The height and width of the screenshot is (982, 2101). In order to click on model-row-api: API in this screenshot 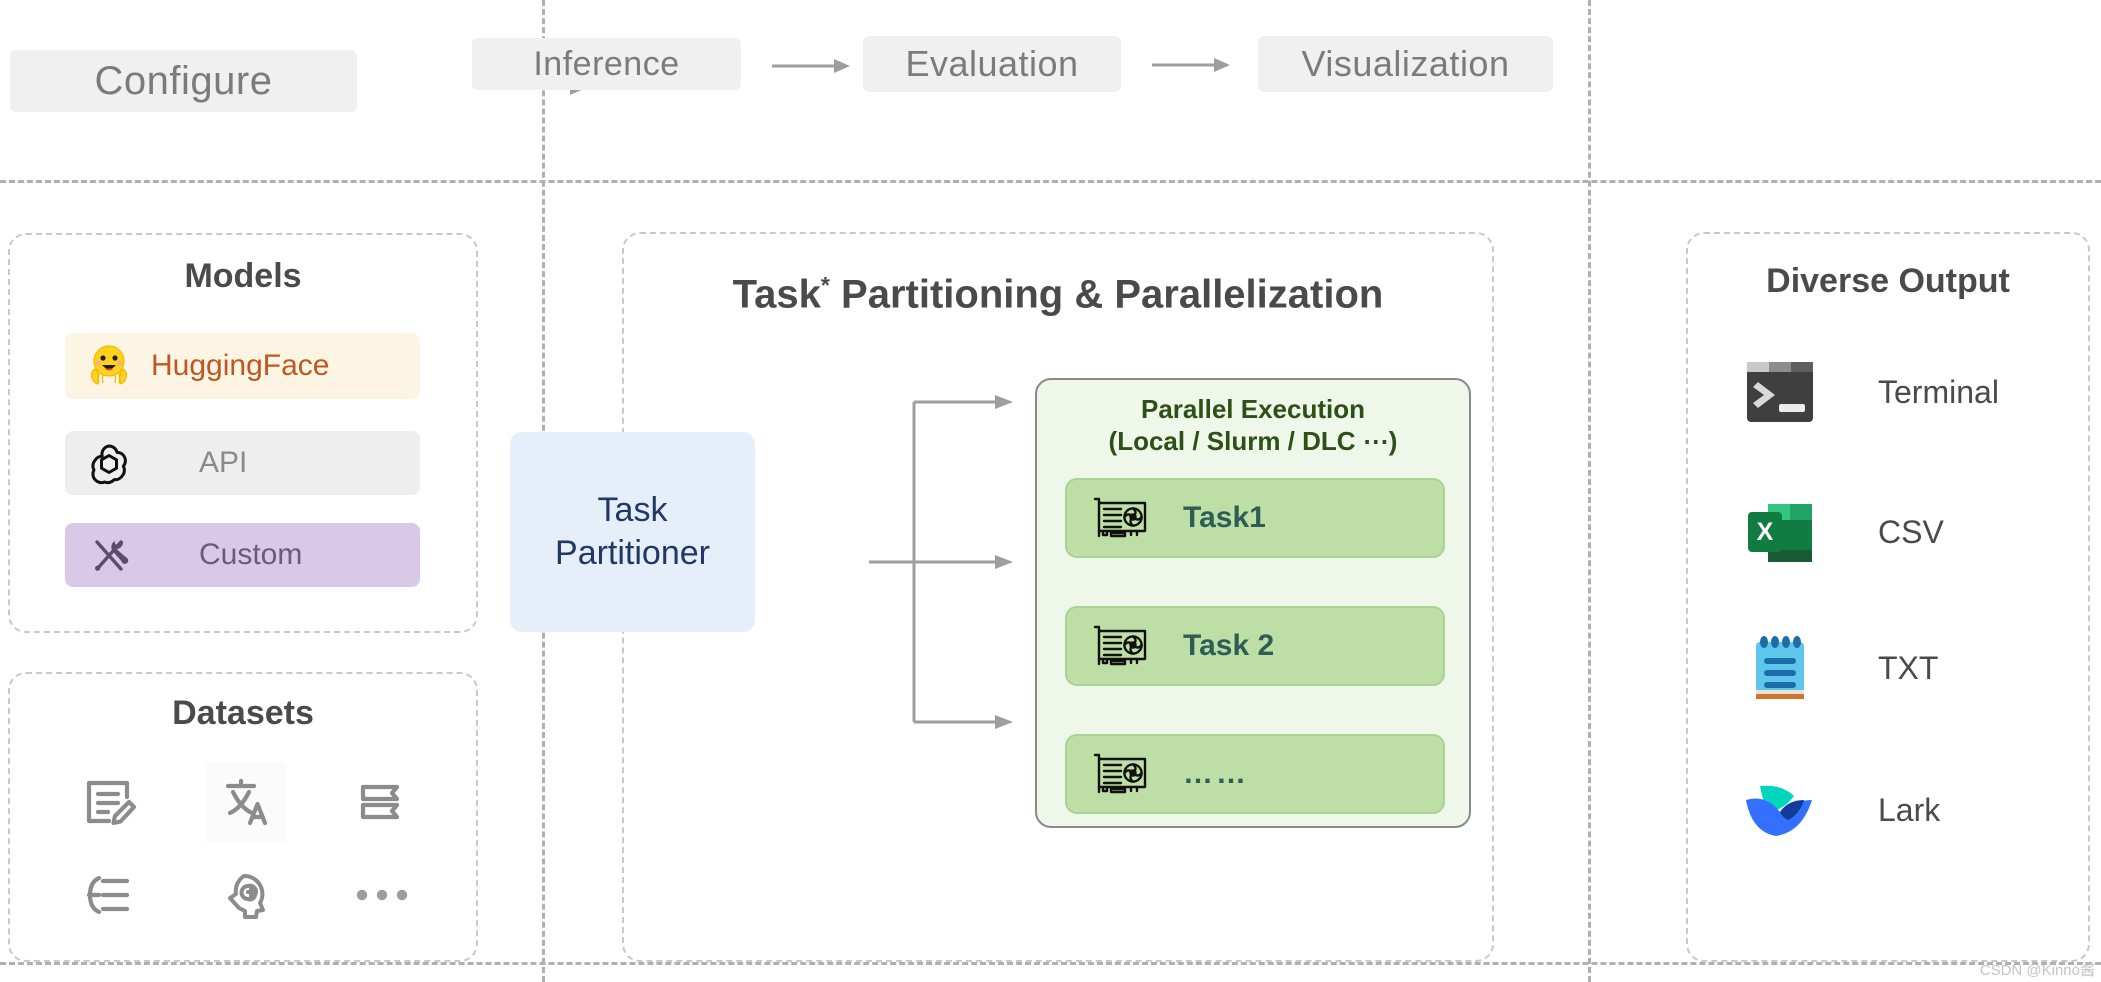, I will do `click(242, 463)`.